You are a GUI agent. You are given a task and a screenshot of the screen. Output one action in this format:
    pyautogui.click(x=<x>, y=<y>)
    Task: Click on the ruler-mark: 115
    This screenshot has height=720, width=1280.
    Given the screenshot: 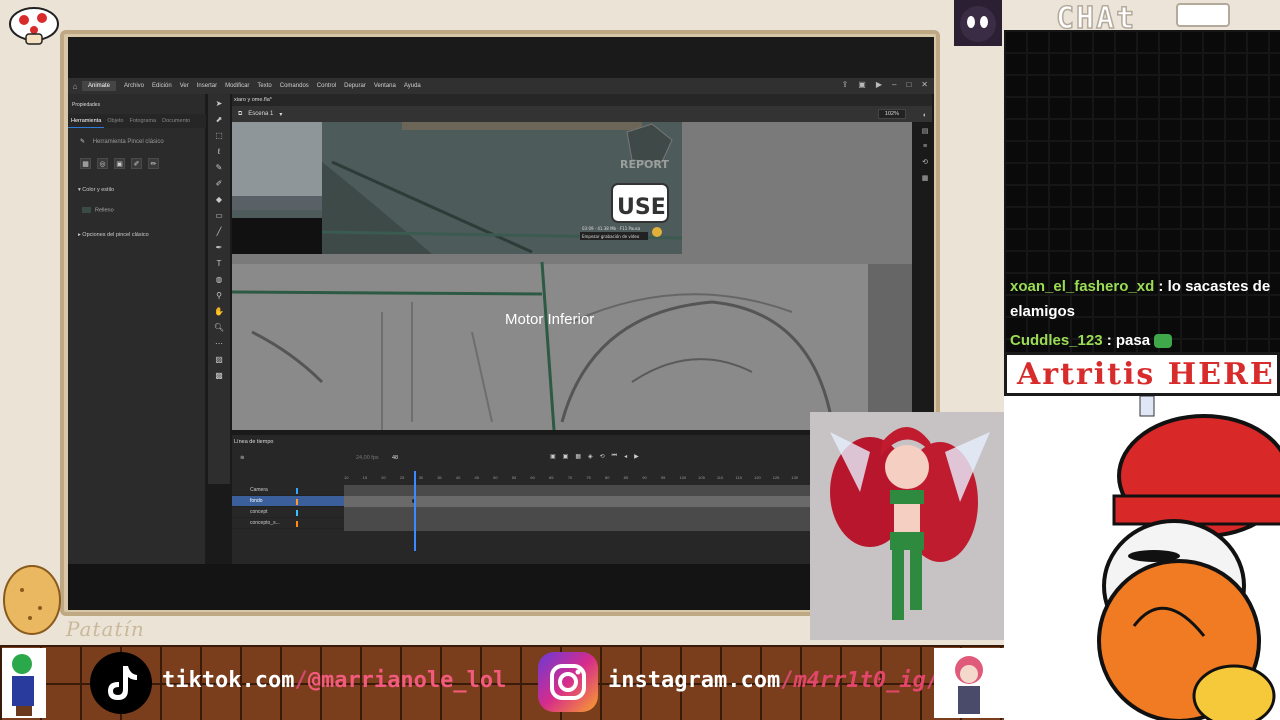 What is the action you would take?
    pyautogui.click(x=738, y=477)
    